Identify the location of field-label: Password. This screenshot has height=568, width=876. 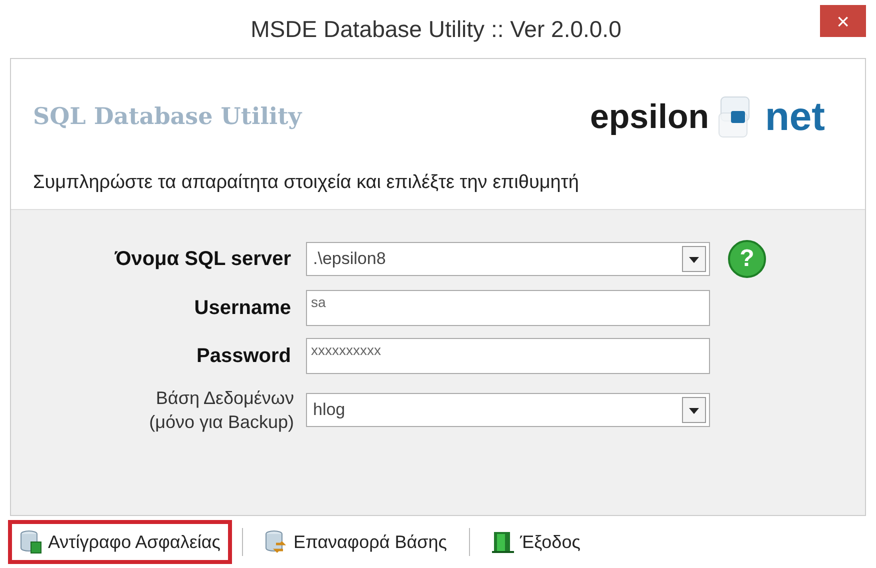
(244, 356).